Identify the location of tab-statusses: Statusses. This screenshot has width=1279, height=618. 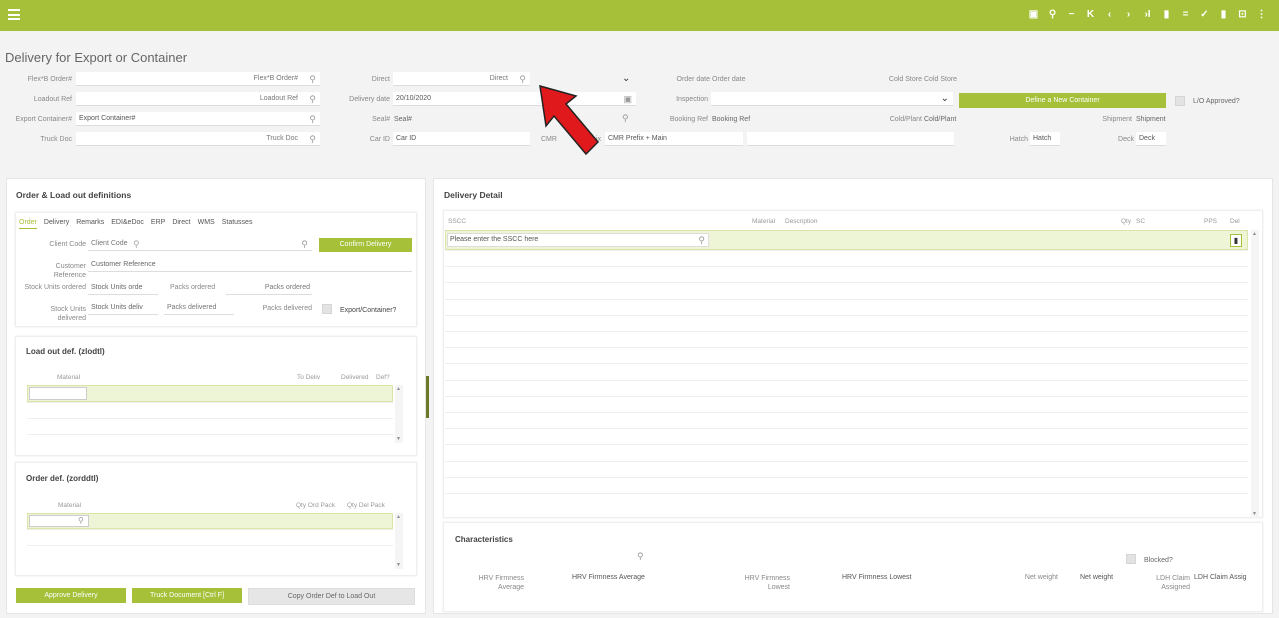
(237, 224).